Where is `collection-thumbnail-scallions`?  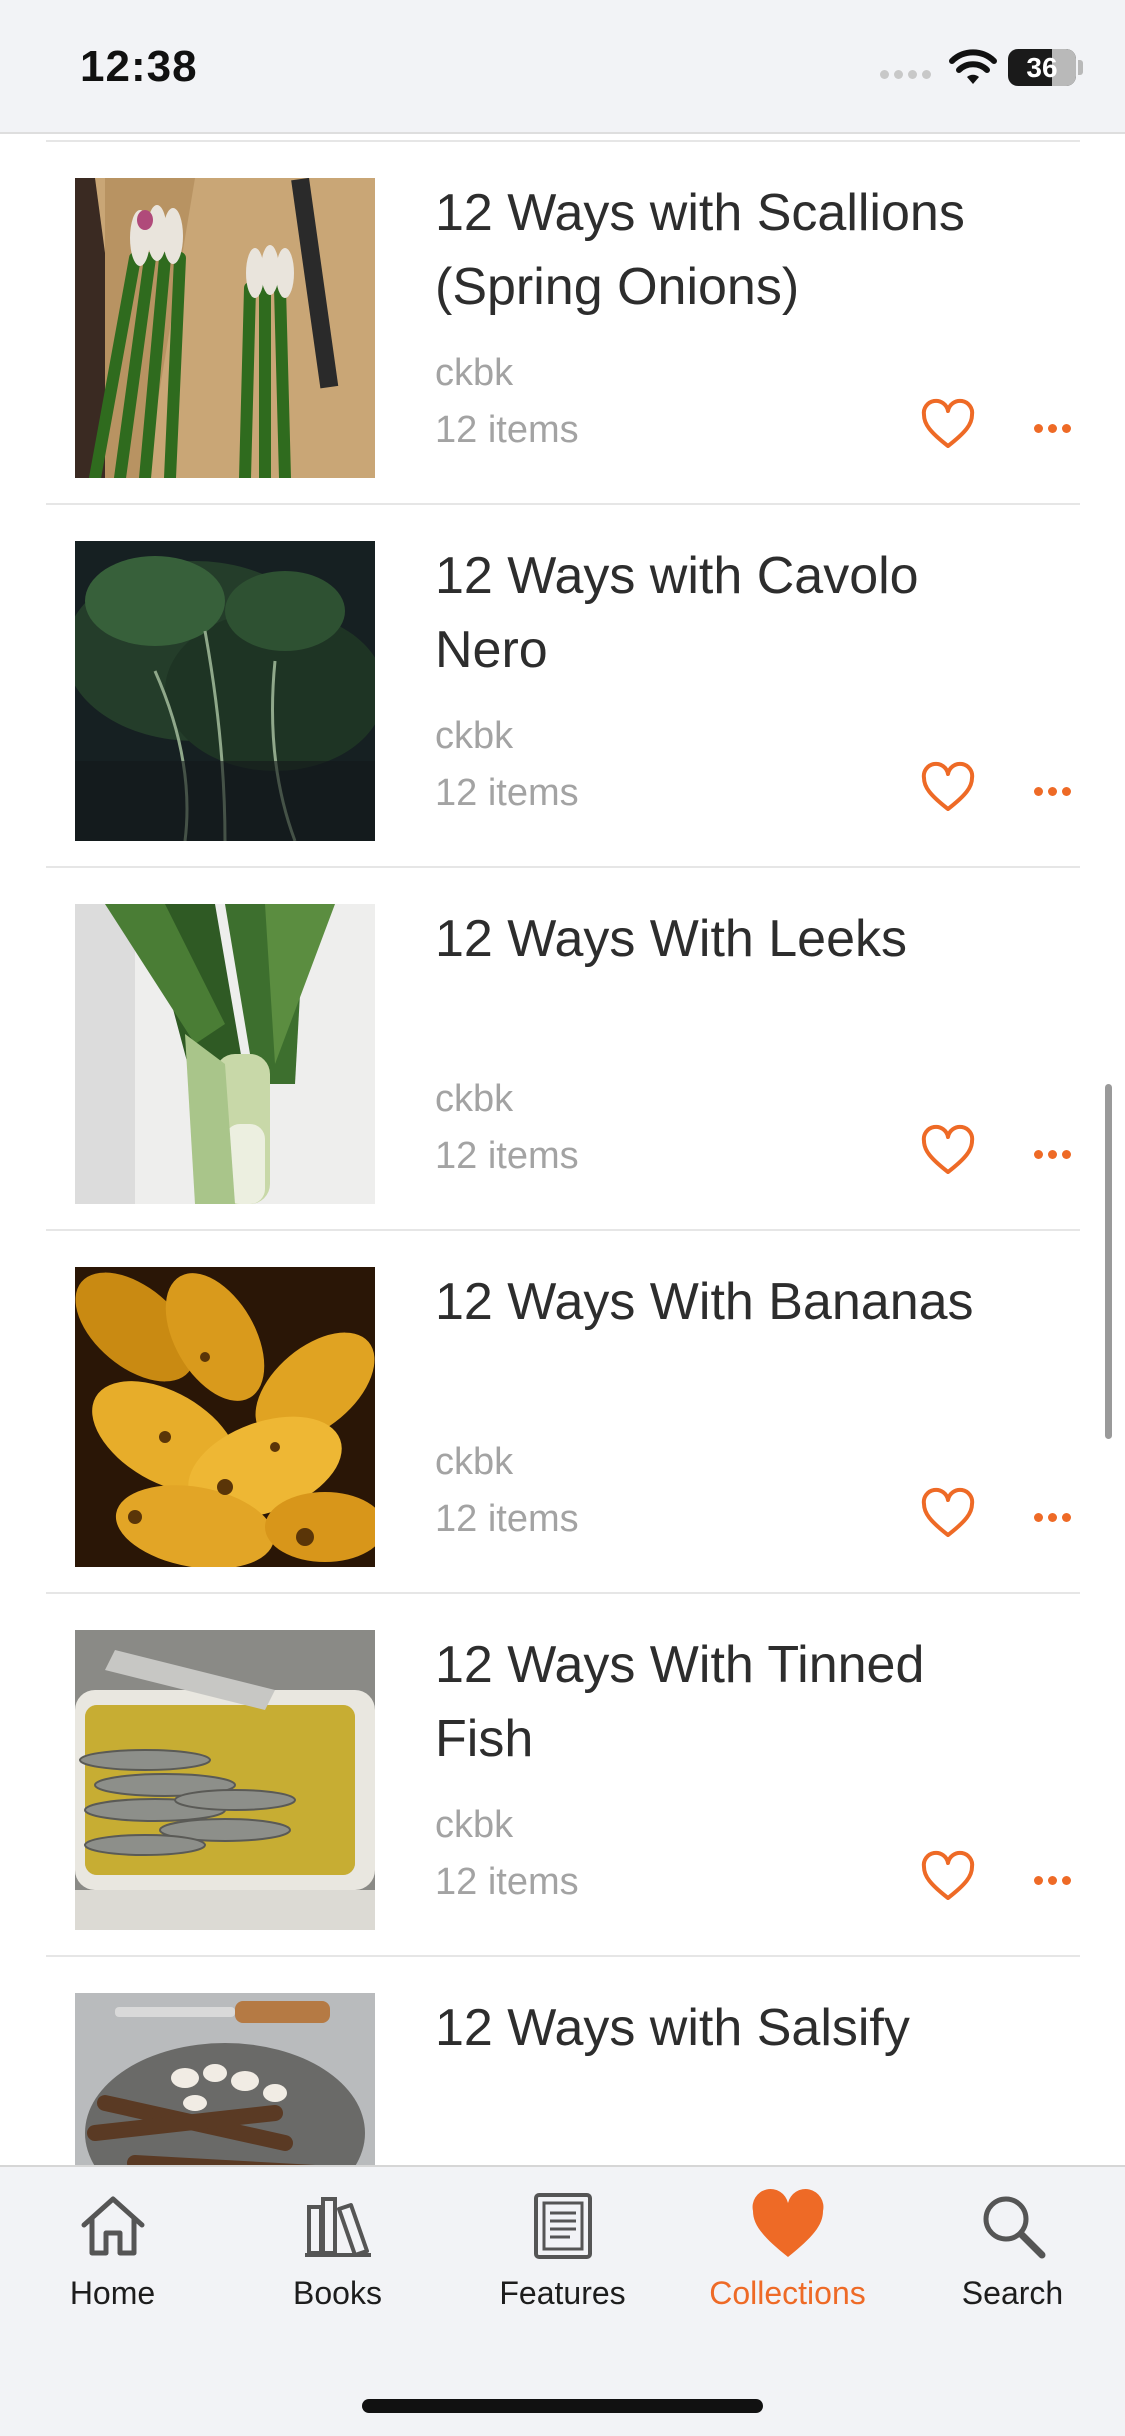 collection-thumbnail-scallions is located at coordinates (225, 328).